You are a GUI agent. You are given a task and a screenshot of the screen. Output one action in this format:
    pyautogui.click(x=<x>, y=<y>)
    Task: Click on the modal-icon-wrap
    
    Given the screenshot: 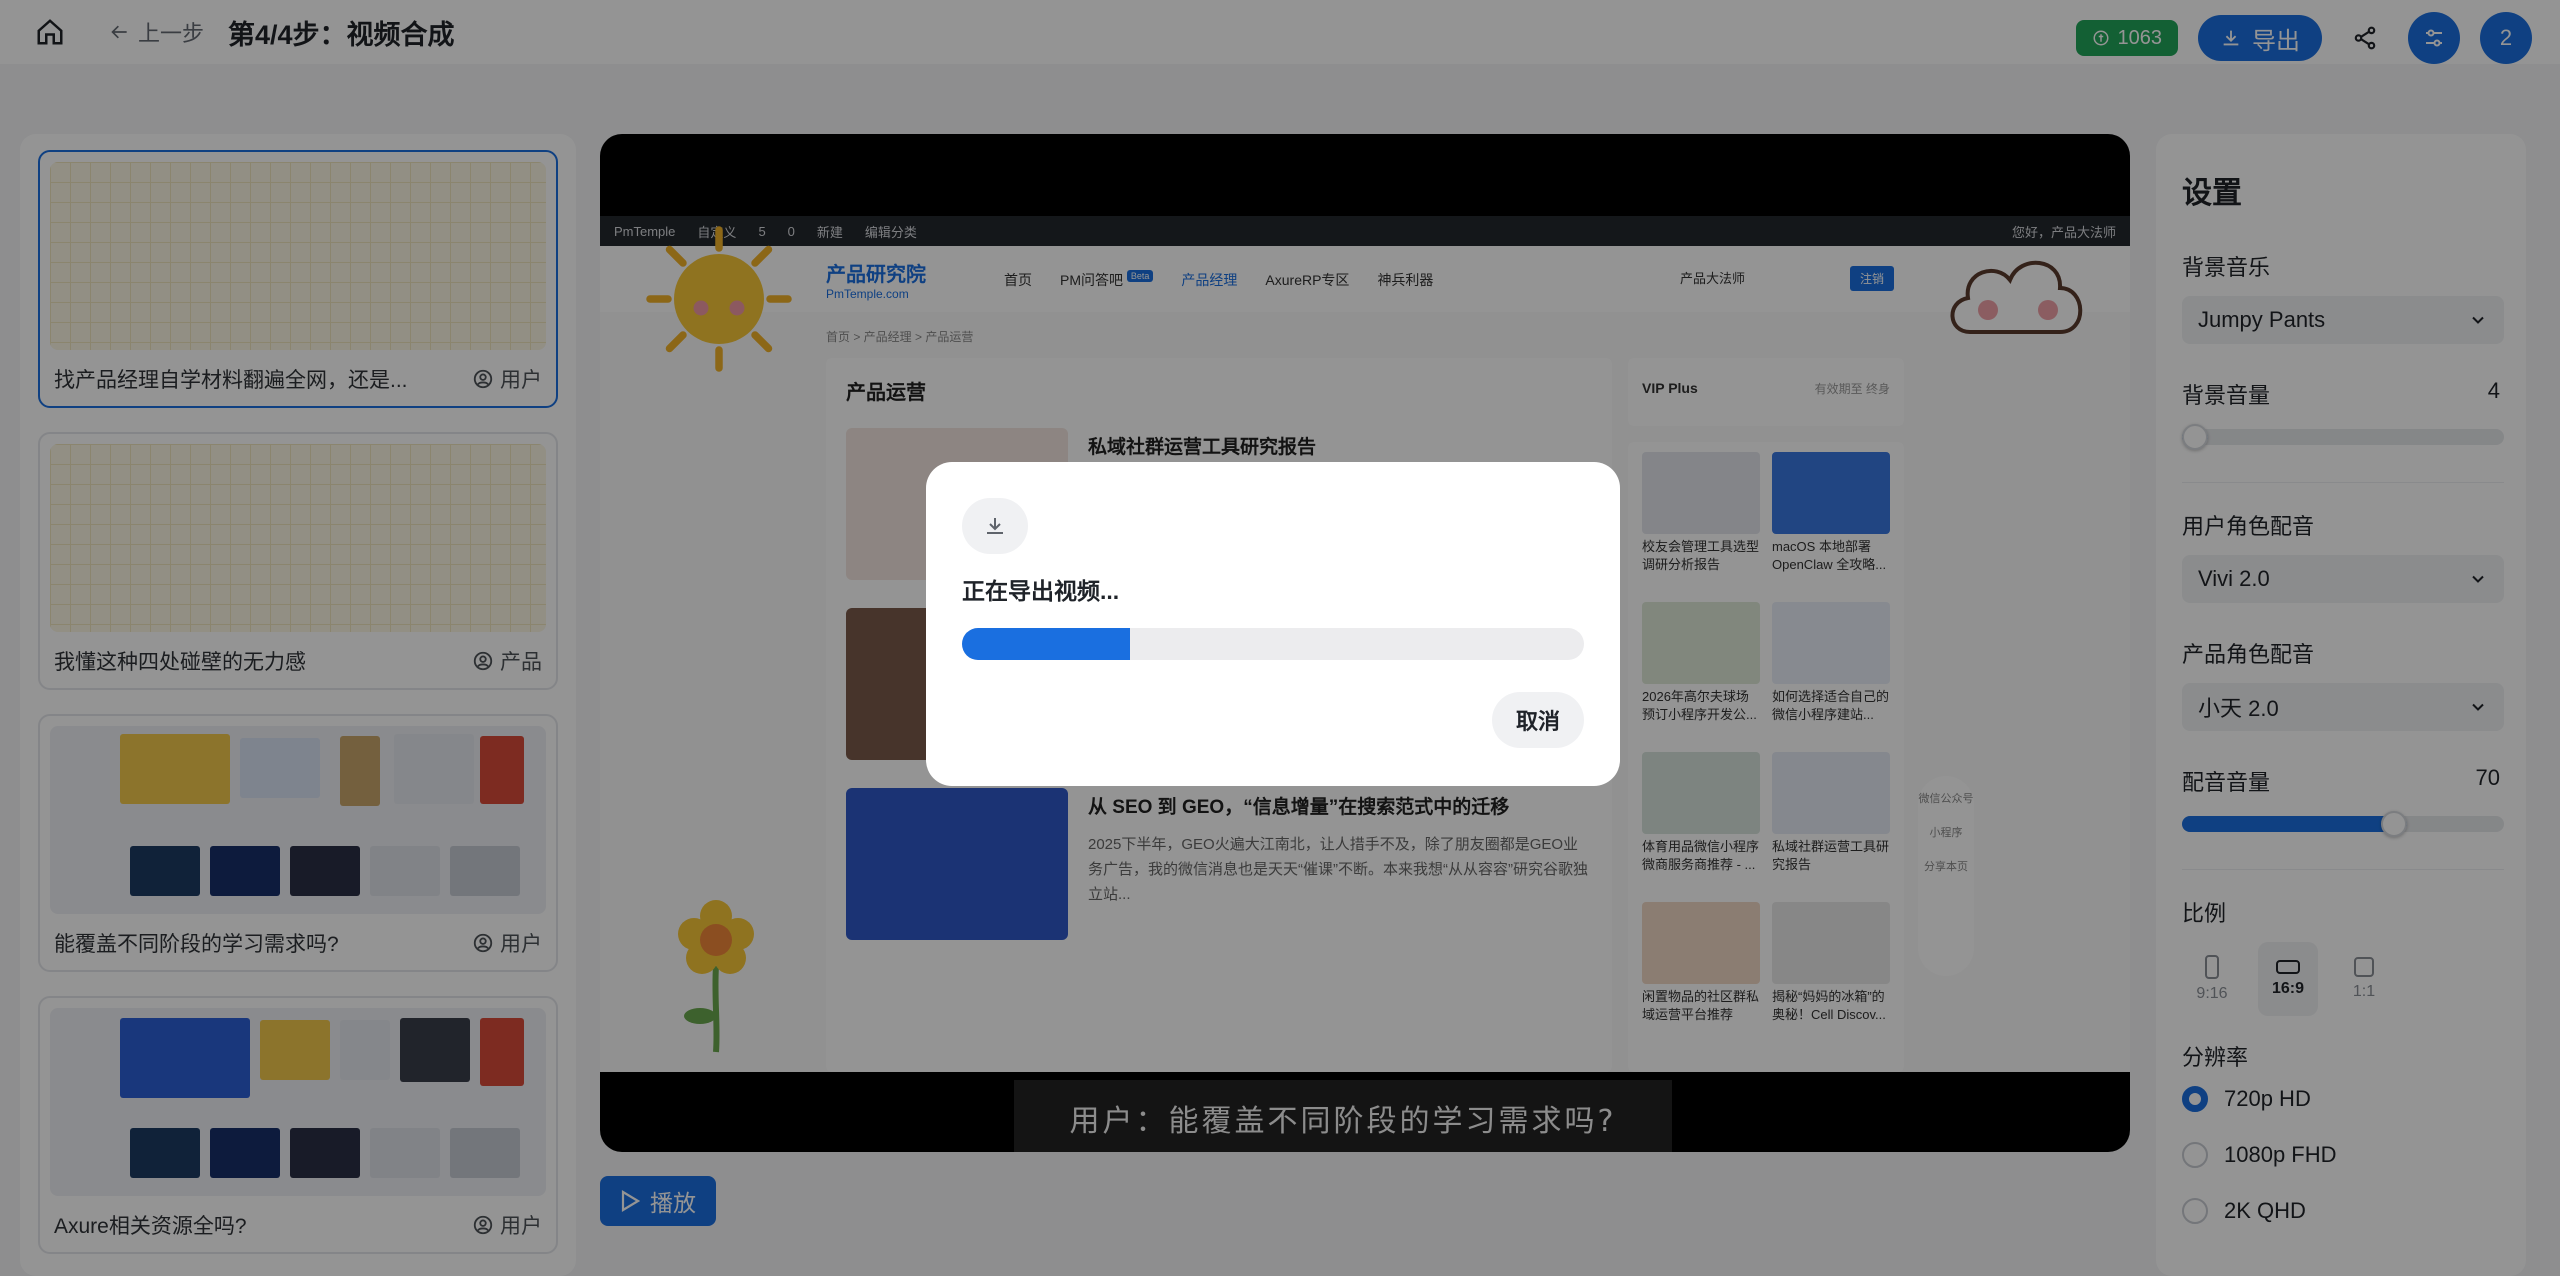 What is the action you would take?
    pyautogui.click(x=995, y=526)
    